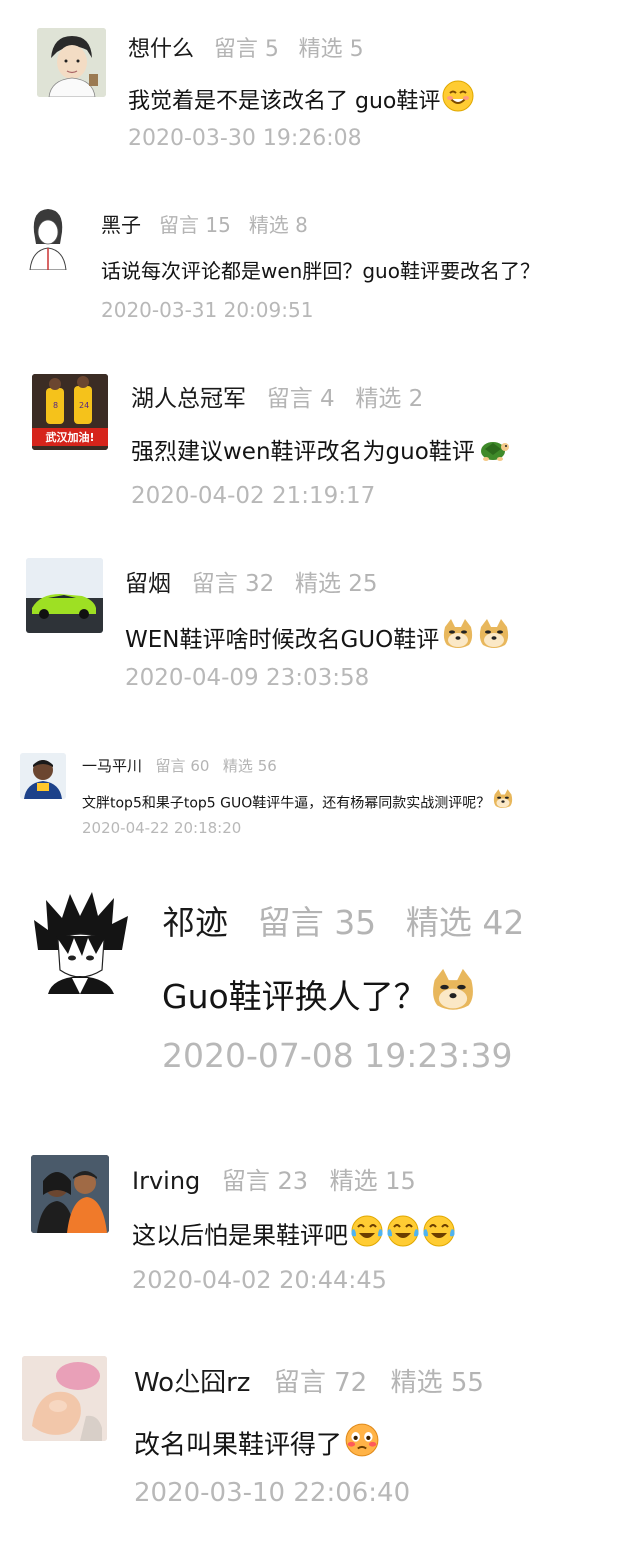 The height and width of the screenshot is (1550, 640). I want to click on username: 想什么, so click(161, 49).